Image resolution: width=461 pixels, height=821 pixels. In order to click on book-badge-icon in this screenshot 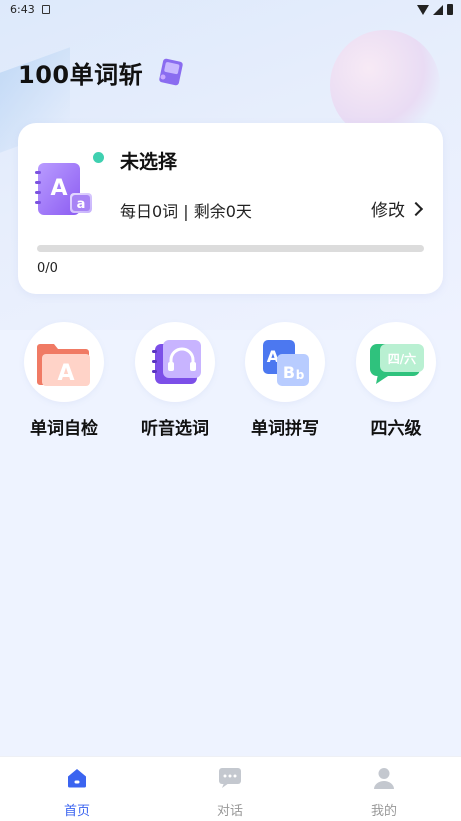, I will do `click(171, 72)`.